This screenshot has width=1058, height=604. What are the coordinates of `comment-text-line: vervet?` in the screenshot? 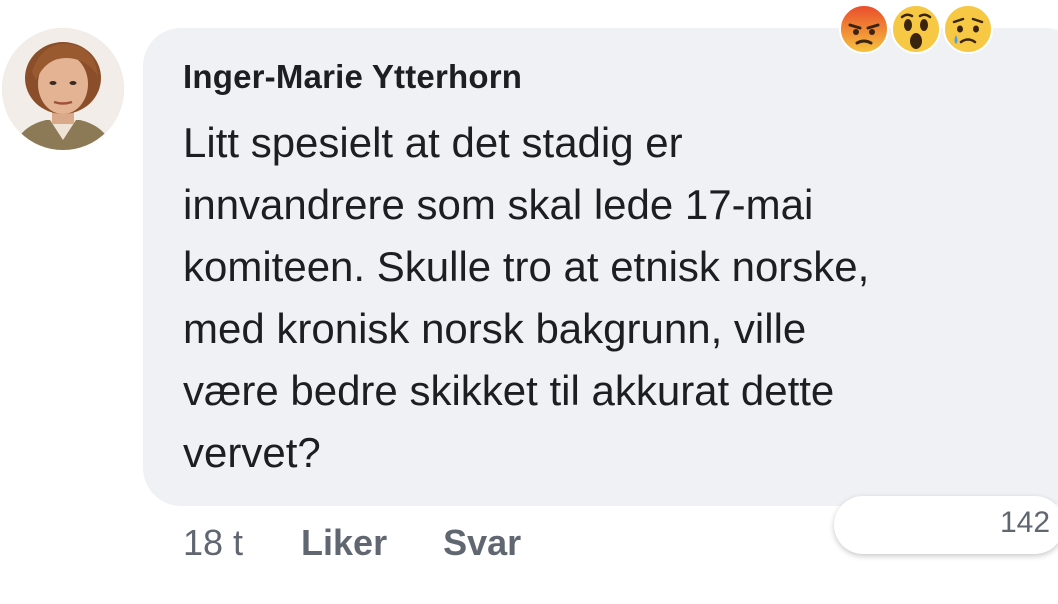 It's located at (252, 452).